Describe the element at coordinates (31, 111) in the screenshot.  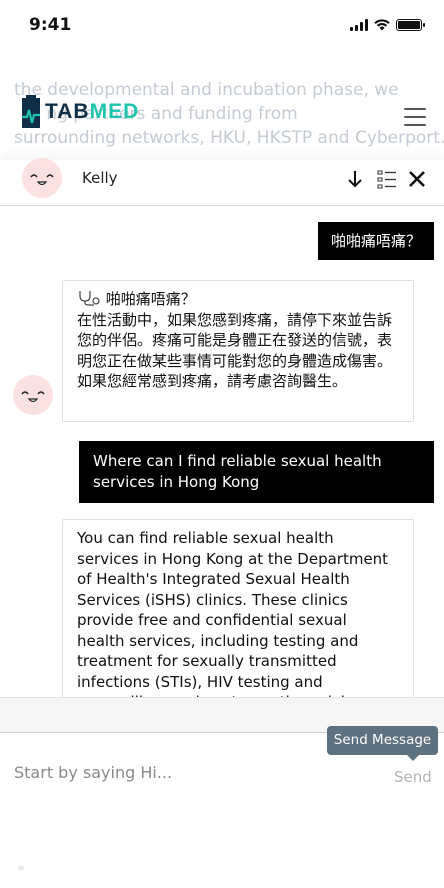
I see `logo-mark-icon` at that location.